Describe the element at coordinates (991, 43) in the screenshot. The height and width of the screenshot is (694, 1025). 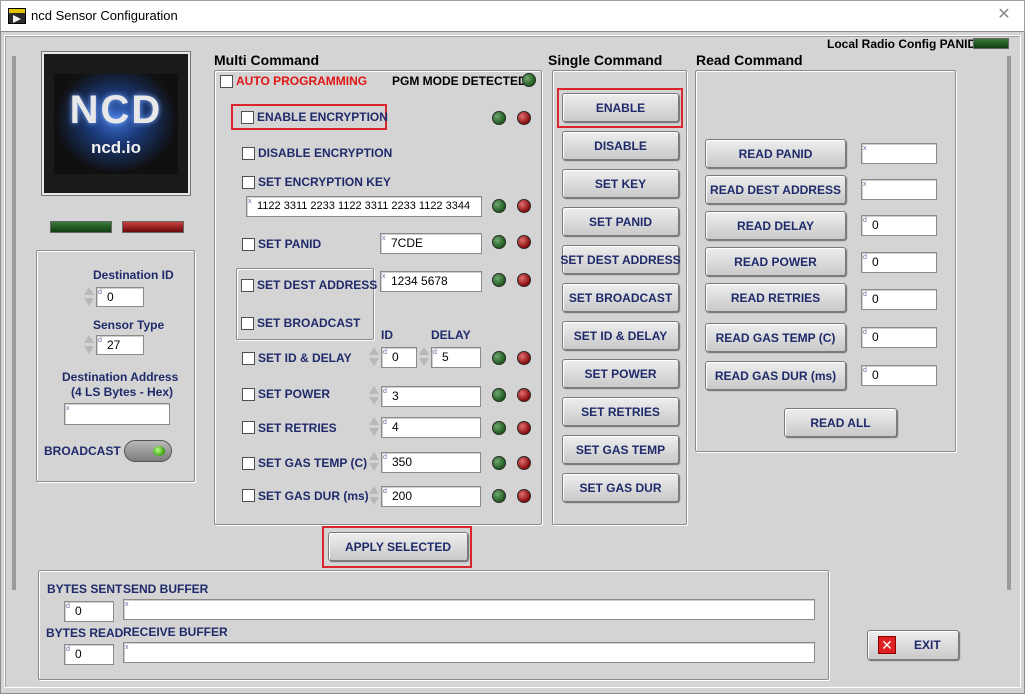
I see `local-radio-config-panid-indicator` at that location.